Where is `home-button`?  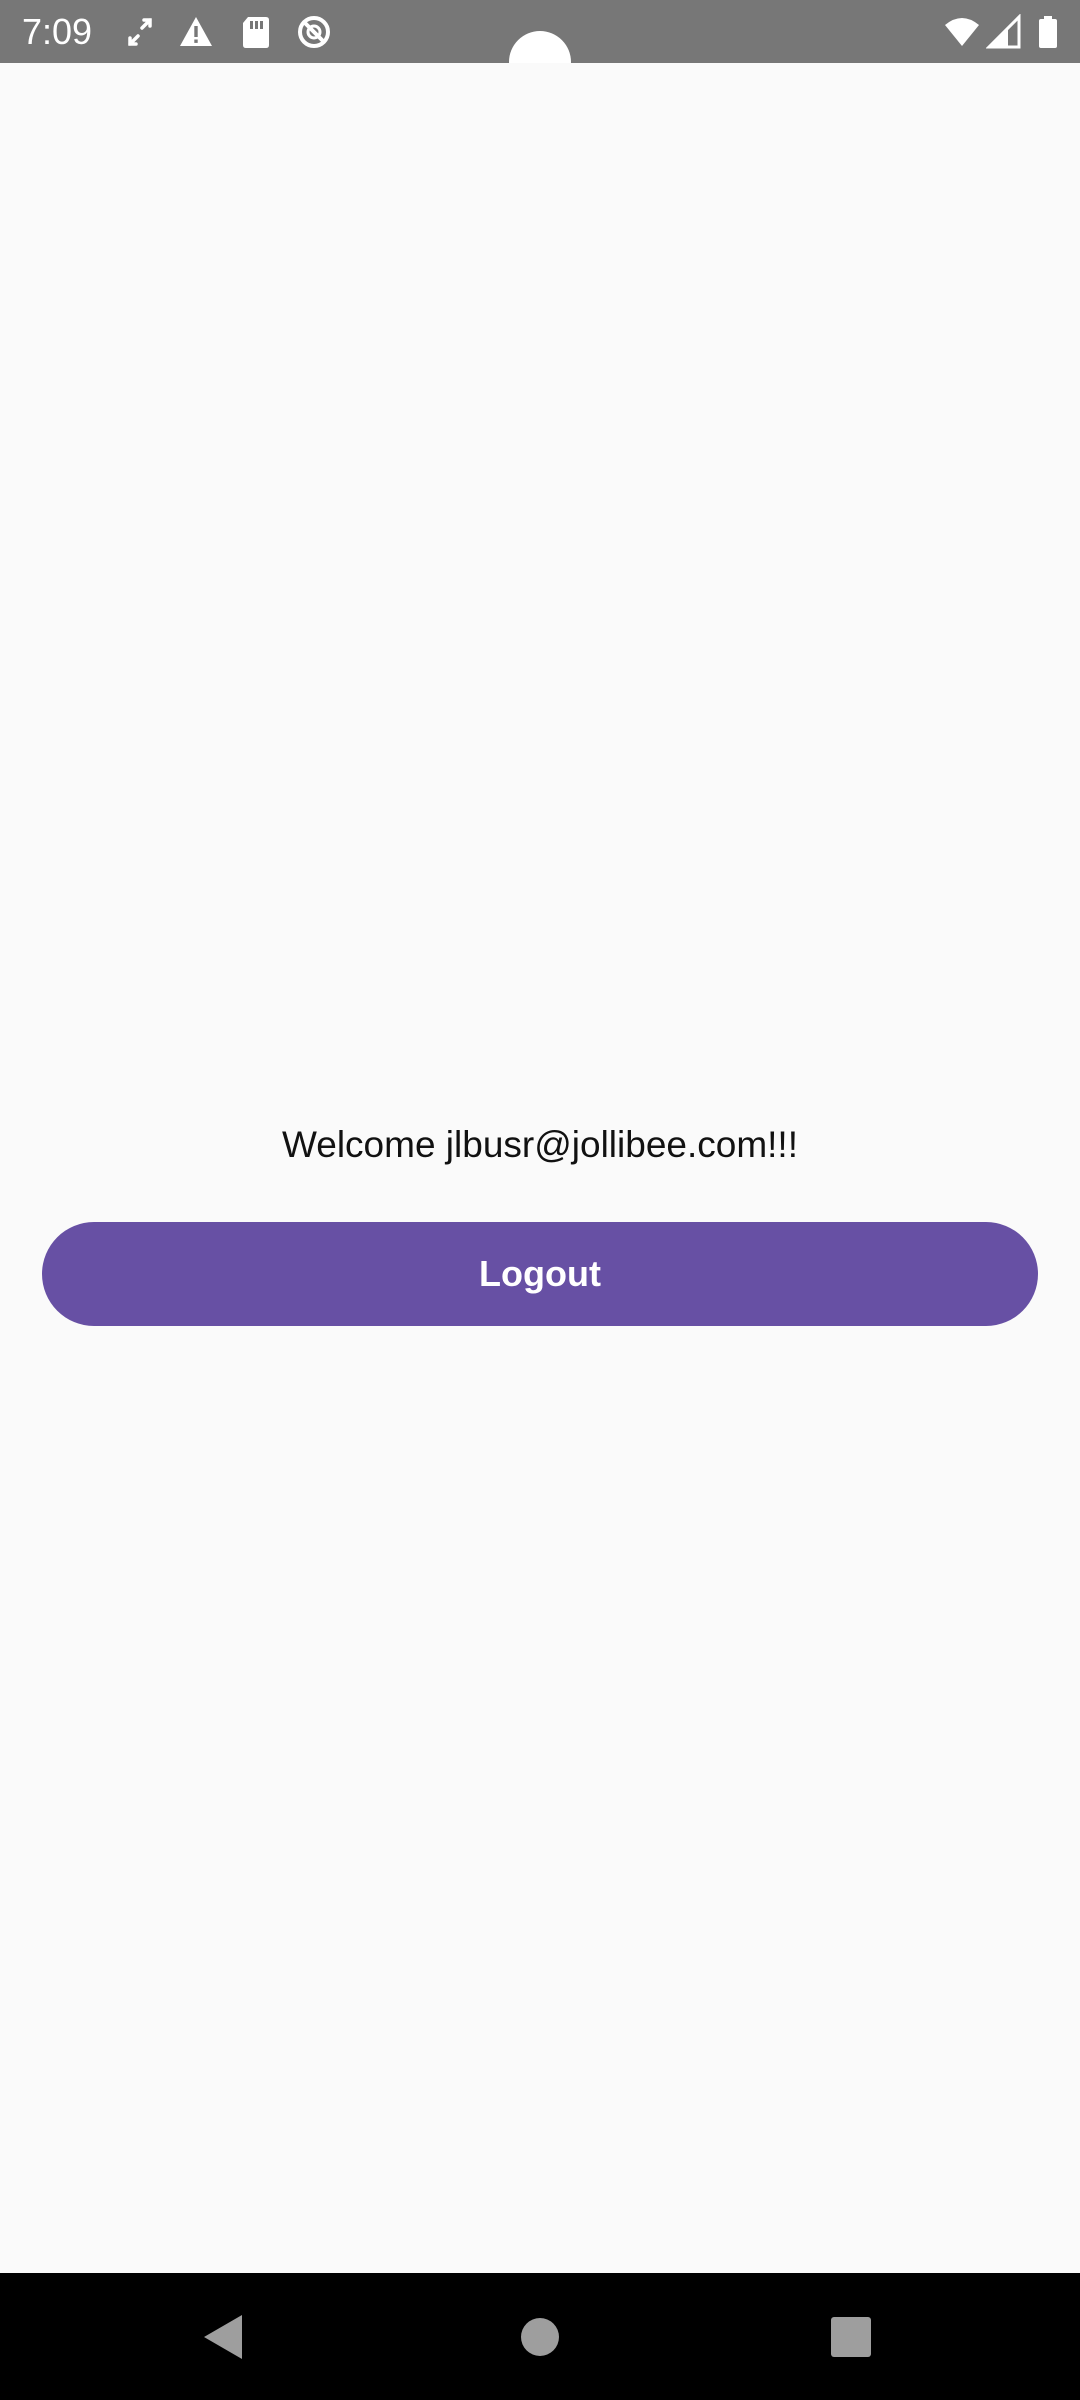
home-button is located at coordinates (540, 2336).